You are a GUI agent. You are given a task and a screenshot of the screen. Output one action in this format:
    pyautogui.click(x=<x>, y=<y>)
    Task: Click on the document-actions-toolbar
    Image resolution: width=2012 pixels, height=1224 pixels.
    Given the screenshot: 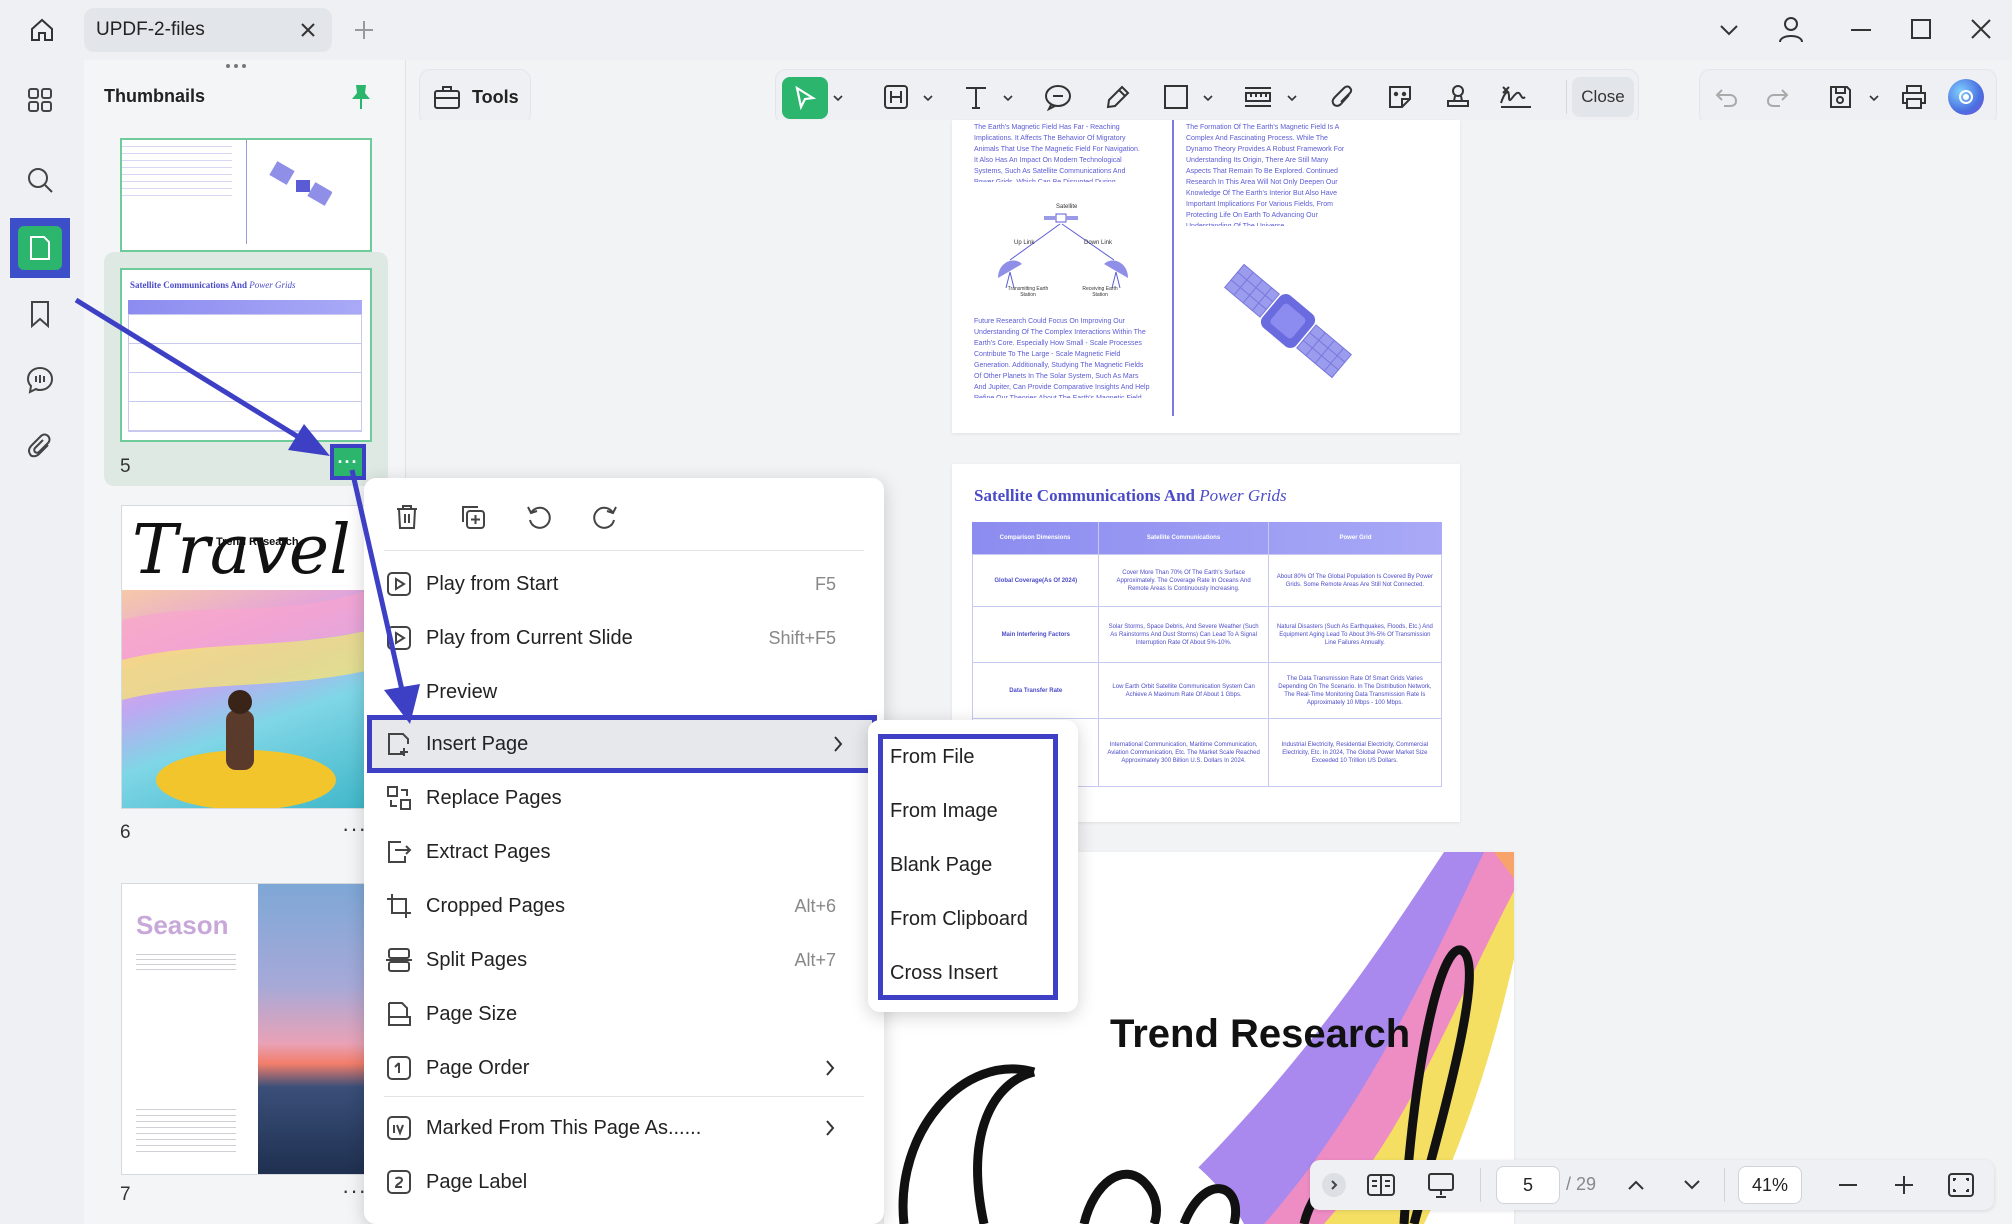 What is the action you would take?
    pyautogui.click(x=1848, y=97)
    